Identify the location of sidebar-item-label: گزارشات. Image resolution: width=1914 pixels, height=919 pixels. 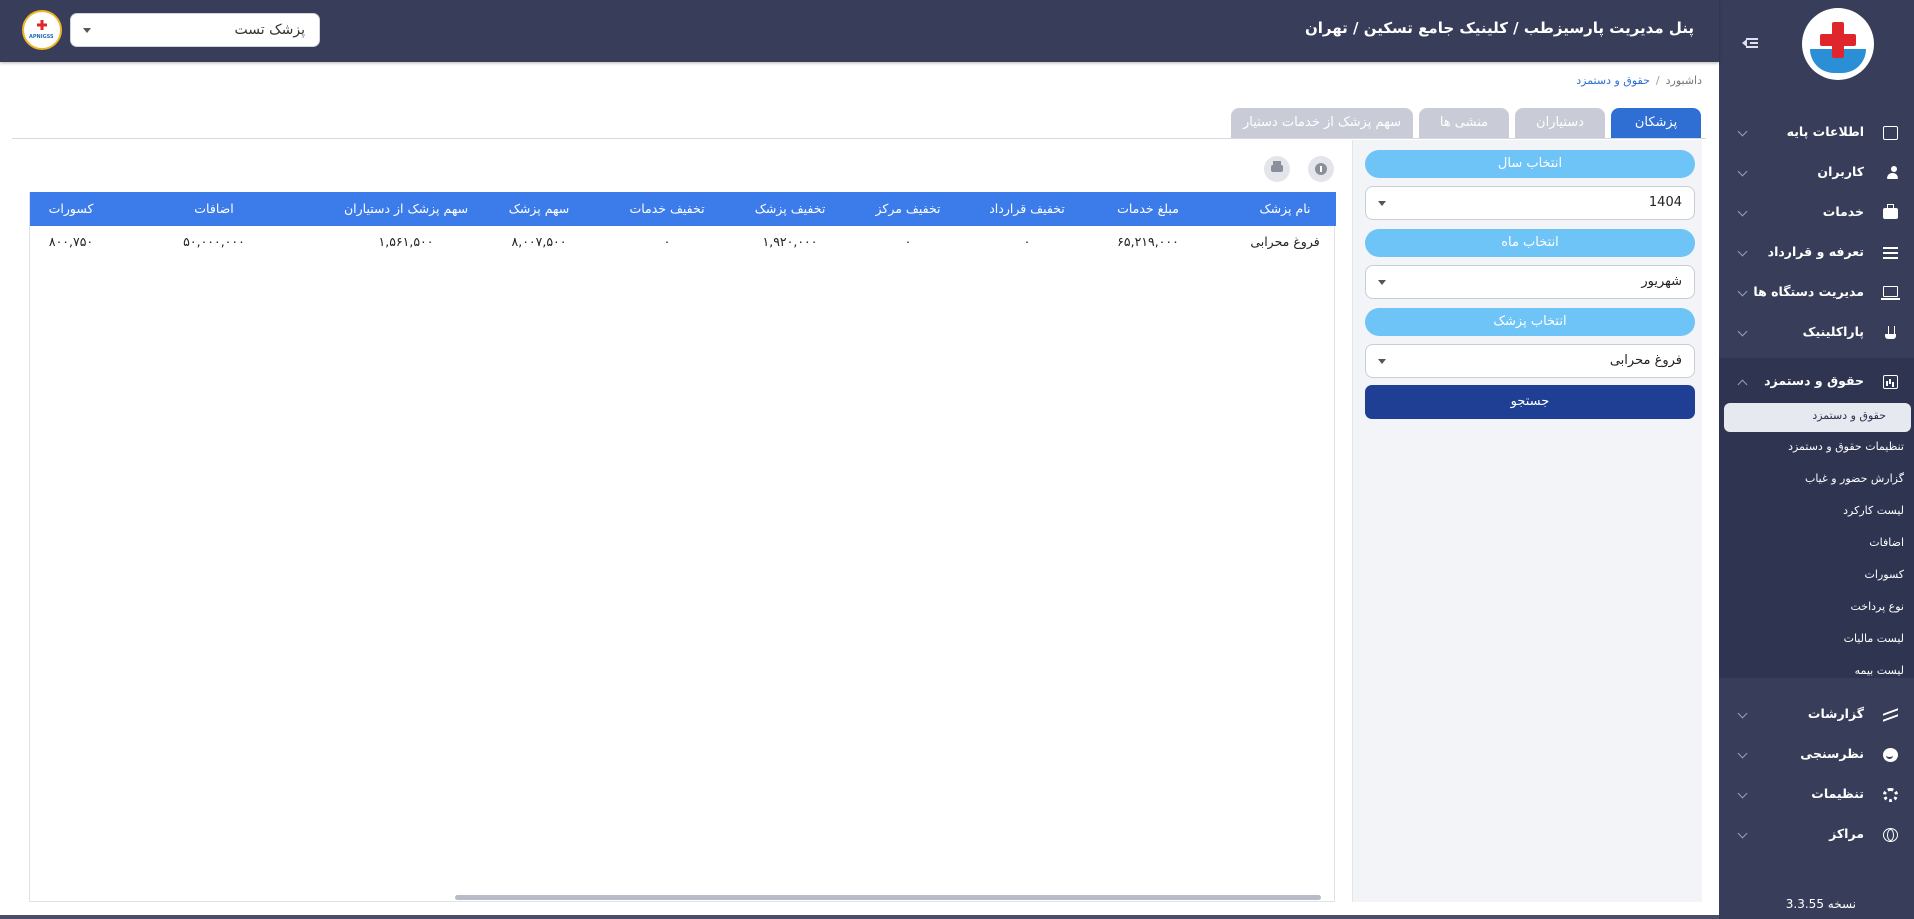
(1835, 713).